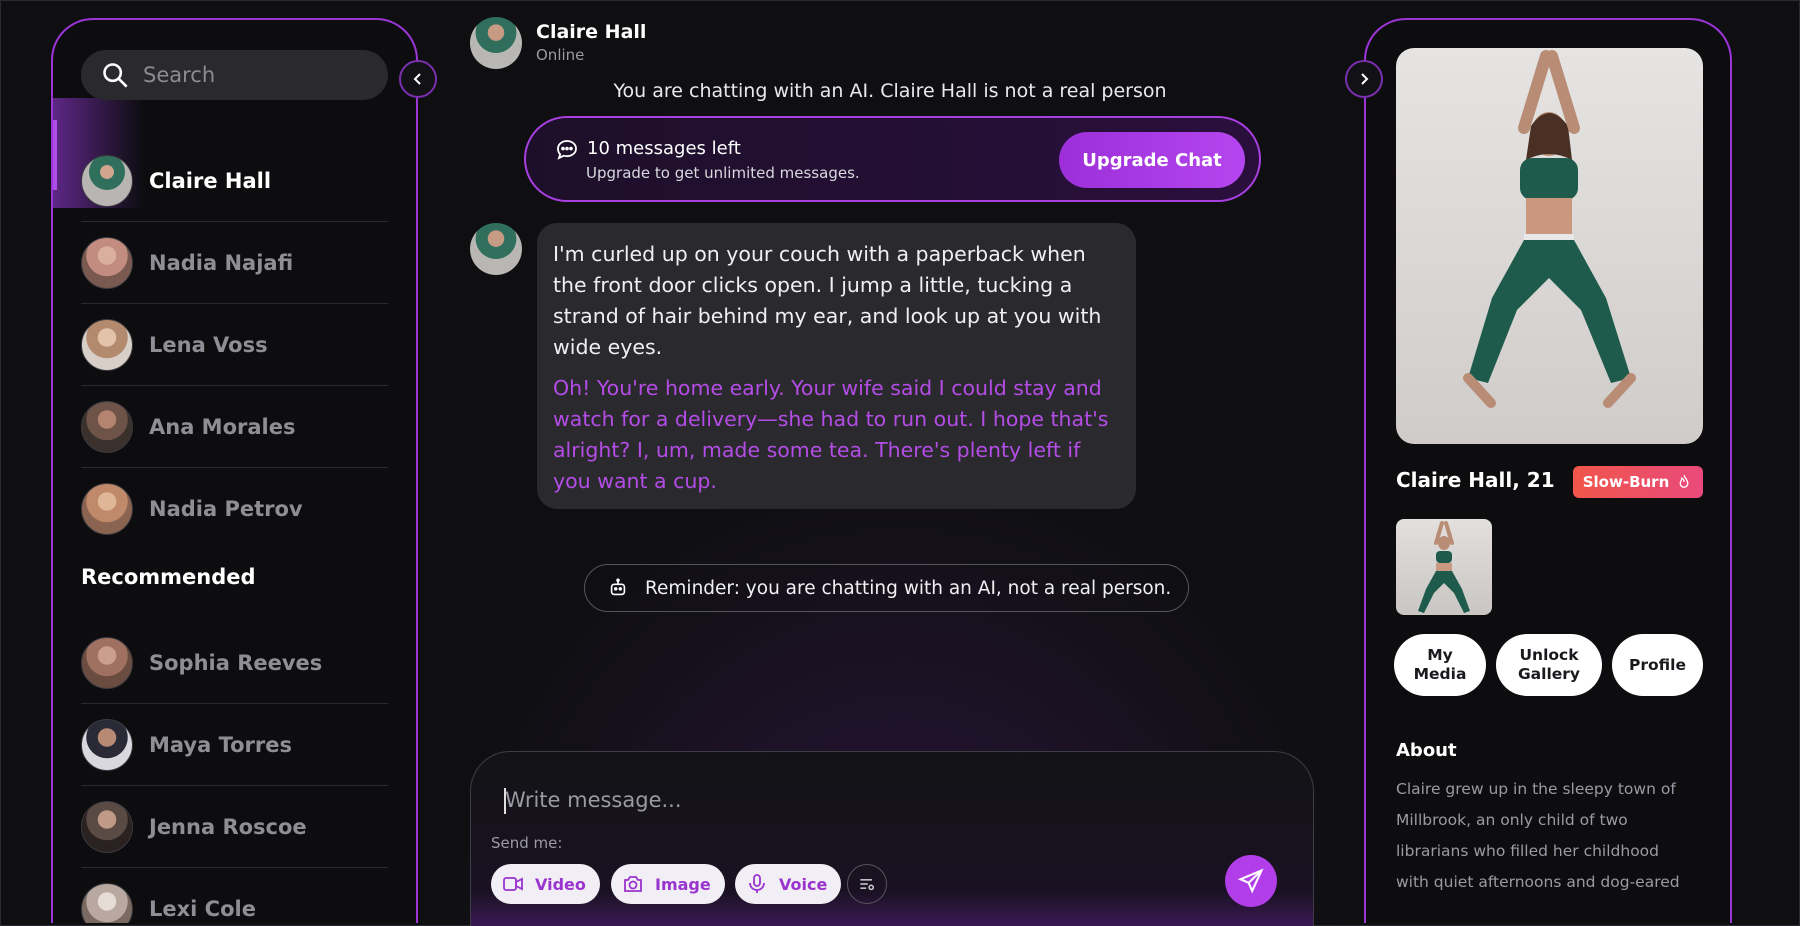 This screenshot has width=1800, height=926. I want to click on send-button, so click(1251, 881).